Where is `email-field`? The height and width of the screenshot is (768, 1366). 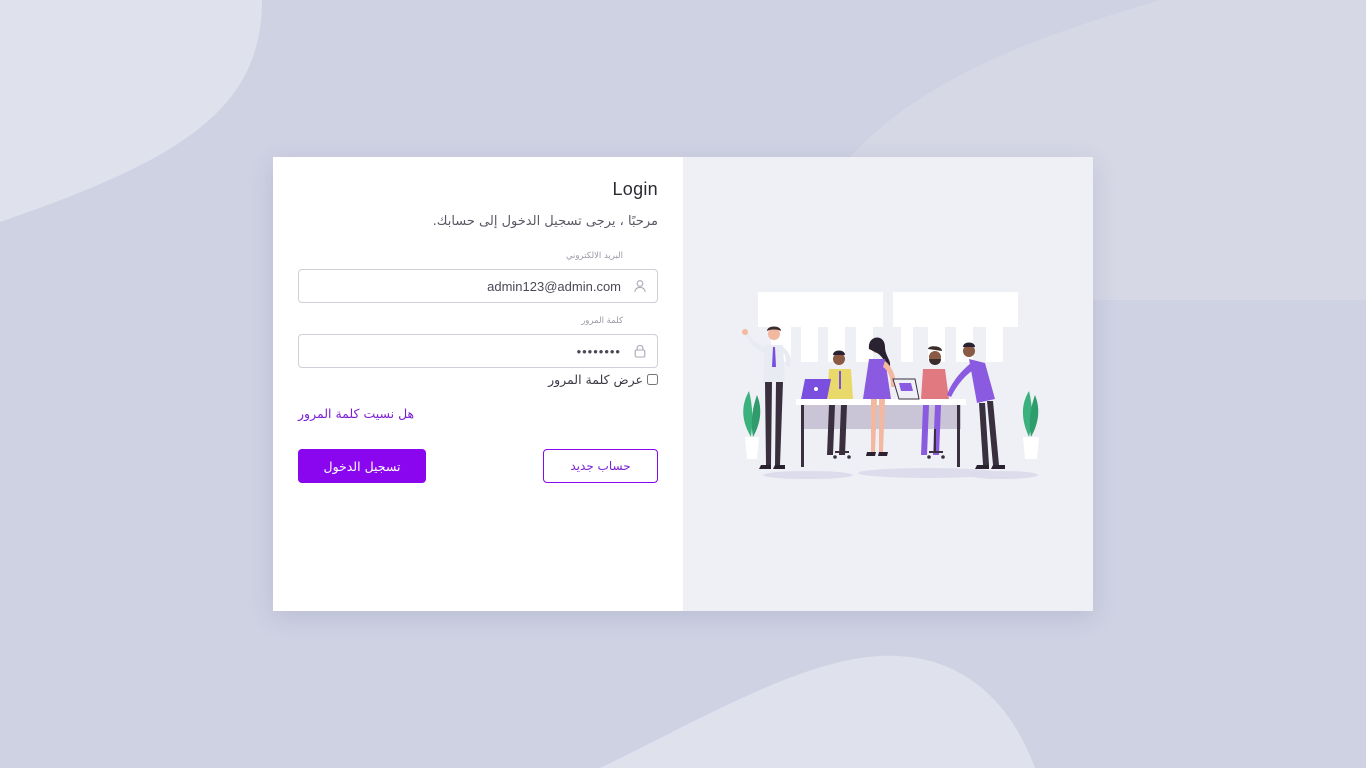
email-field is located at coordinates (465, 286).